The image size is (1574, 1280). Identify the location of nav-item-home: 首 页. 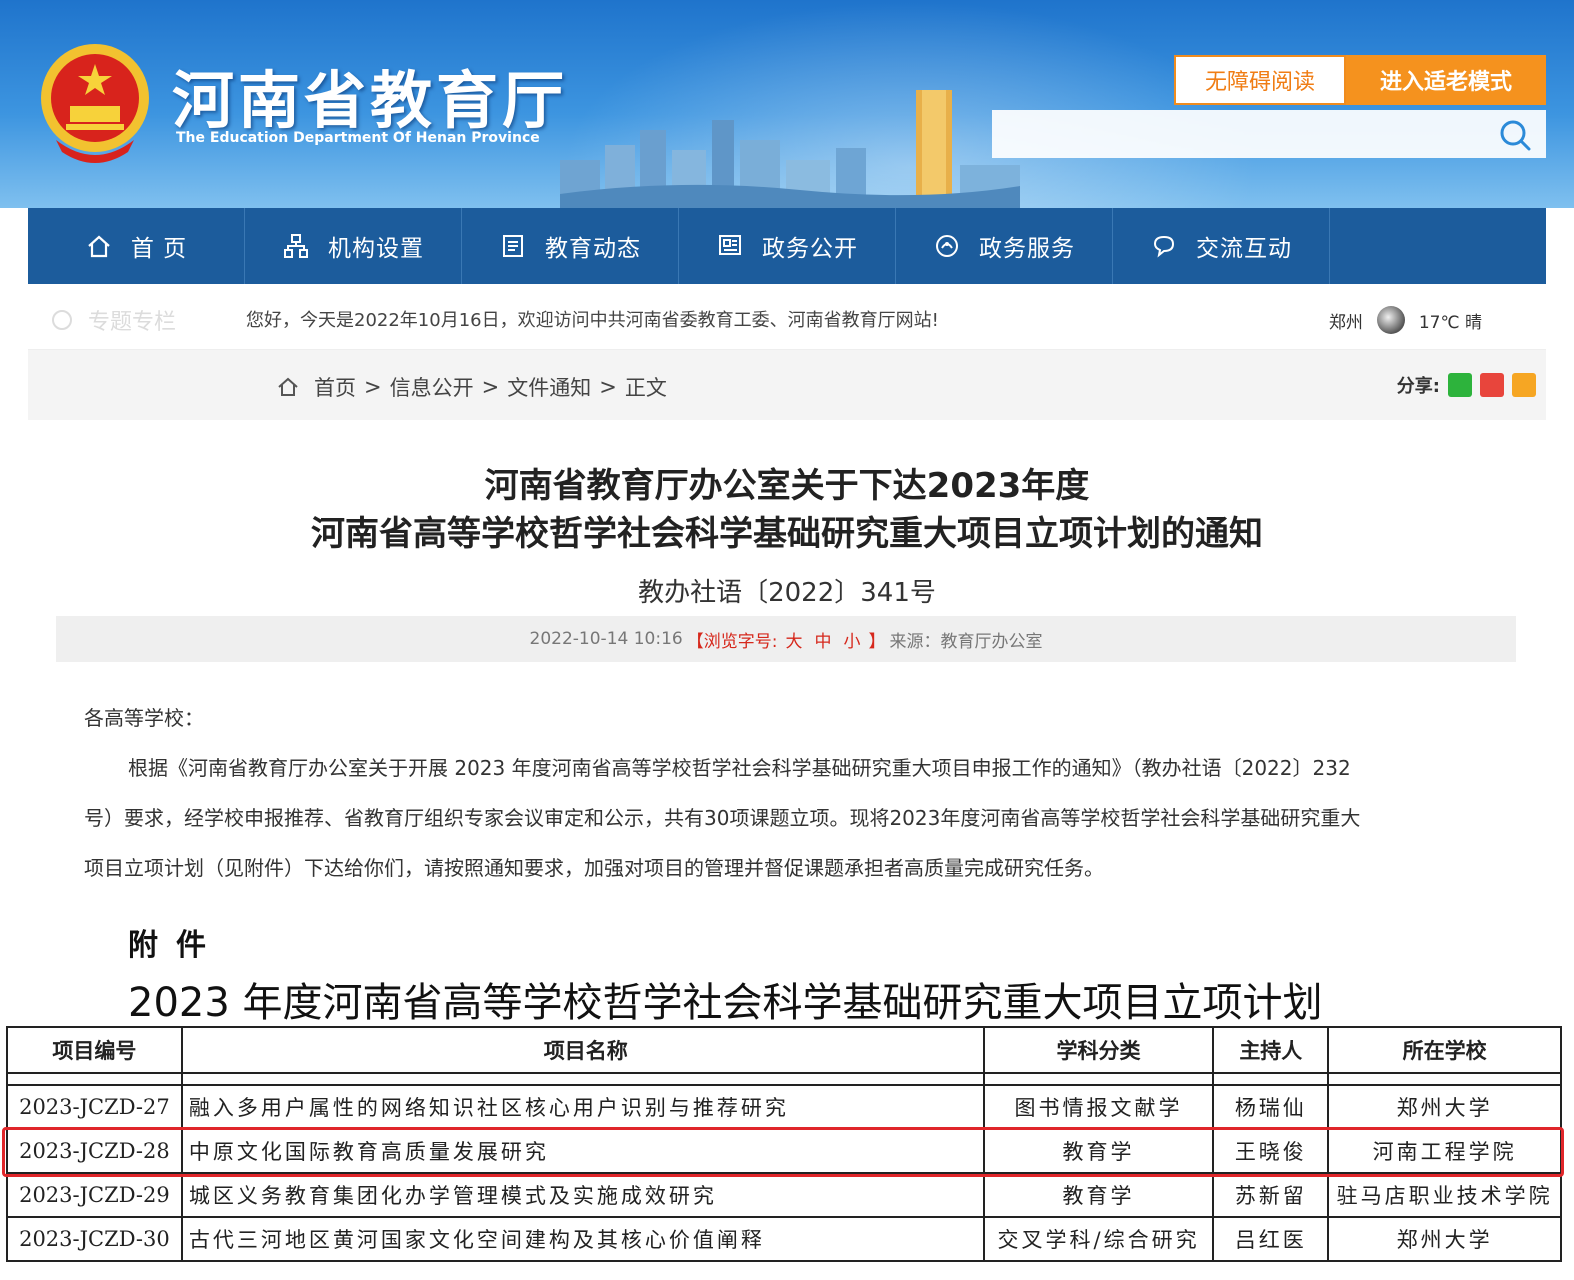
(136, 246).